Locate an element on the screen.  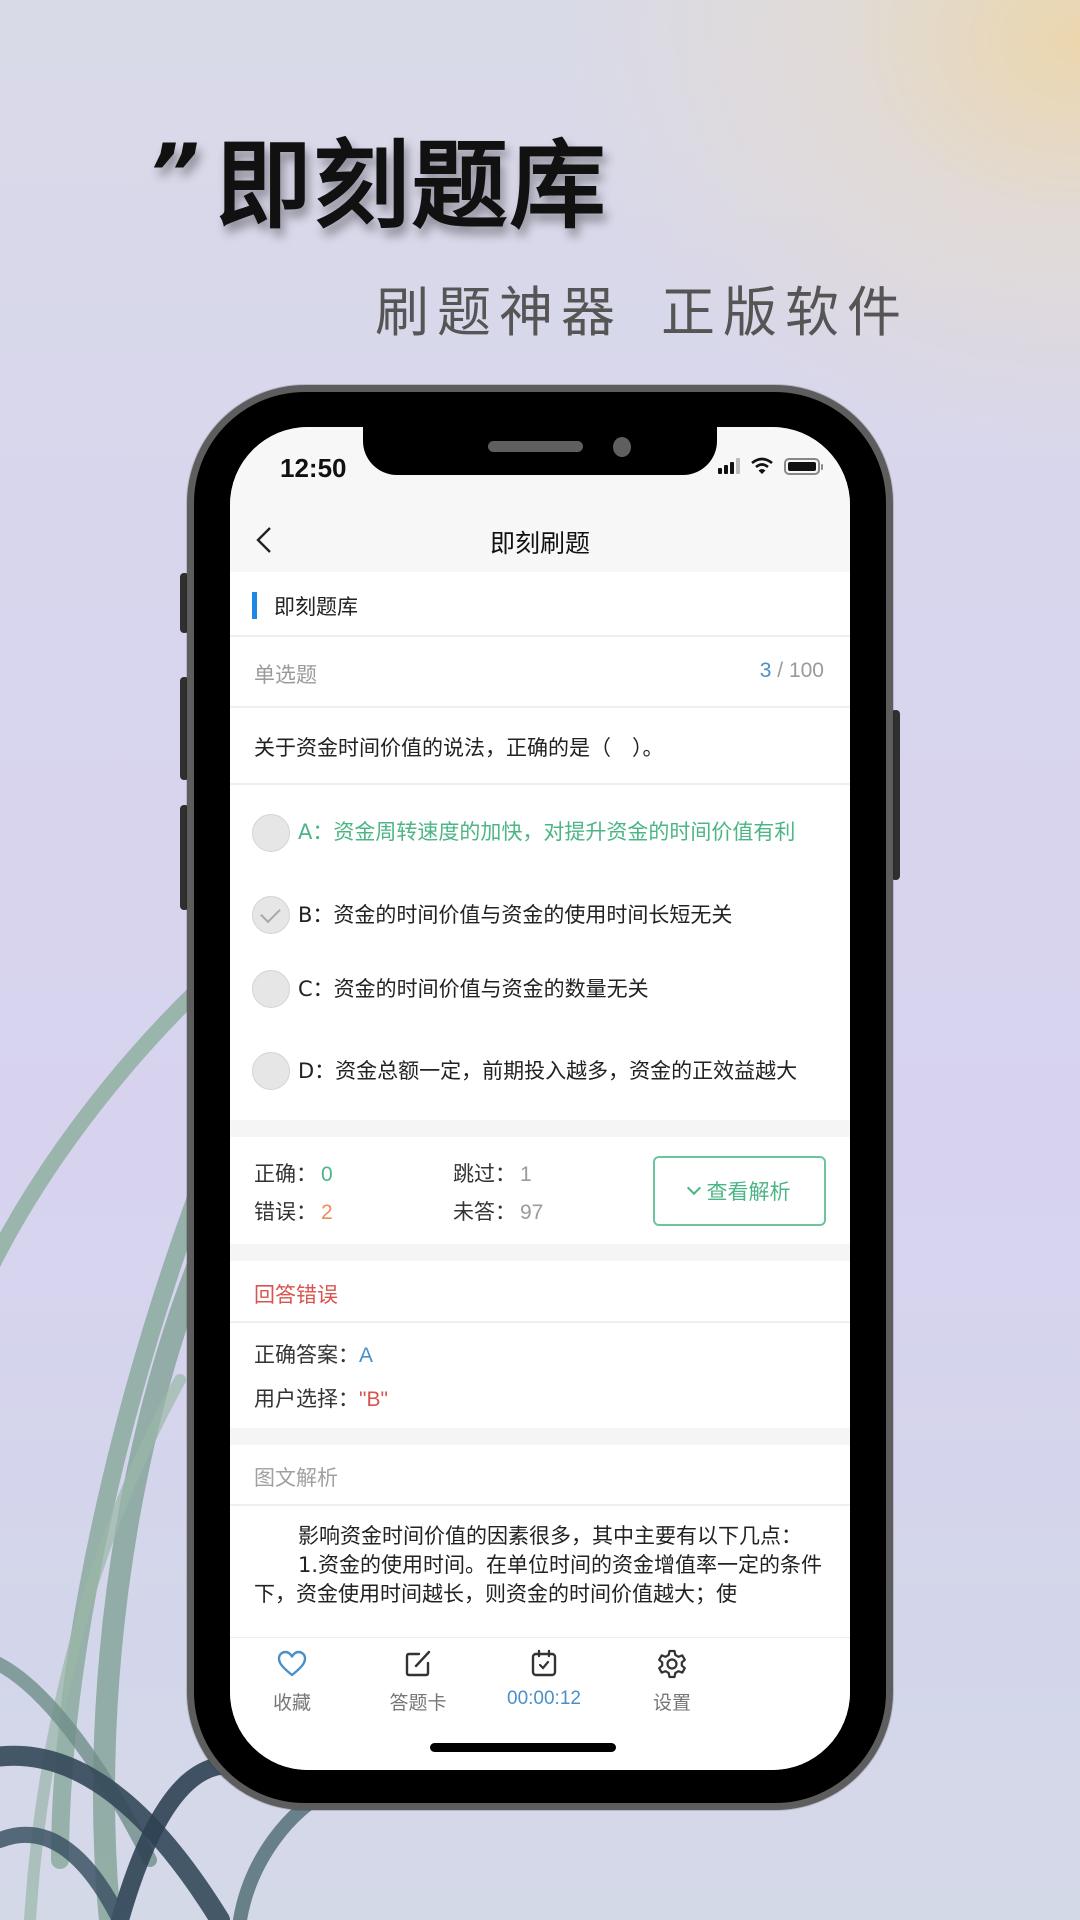
question-type-row: 单选题 3 / 100 is located at coordinates (540, 672).